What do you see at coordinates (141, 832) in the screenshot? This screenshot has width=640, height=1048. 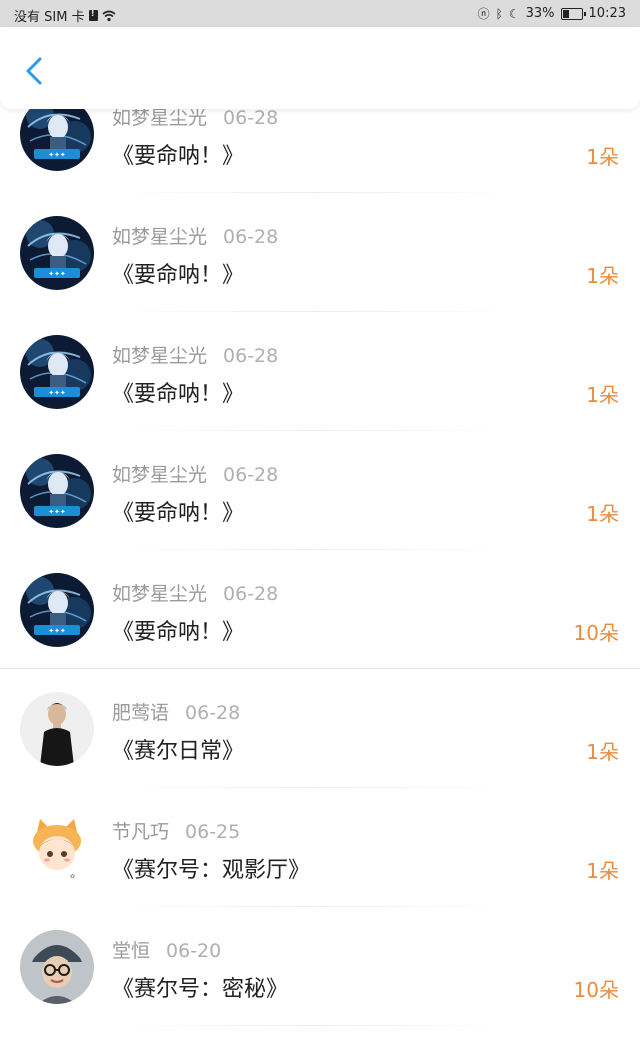 I see `sender-name: 节凡巧` at bounding box center [141, 832].